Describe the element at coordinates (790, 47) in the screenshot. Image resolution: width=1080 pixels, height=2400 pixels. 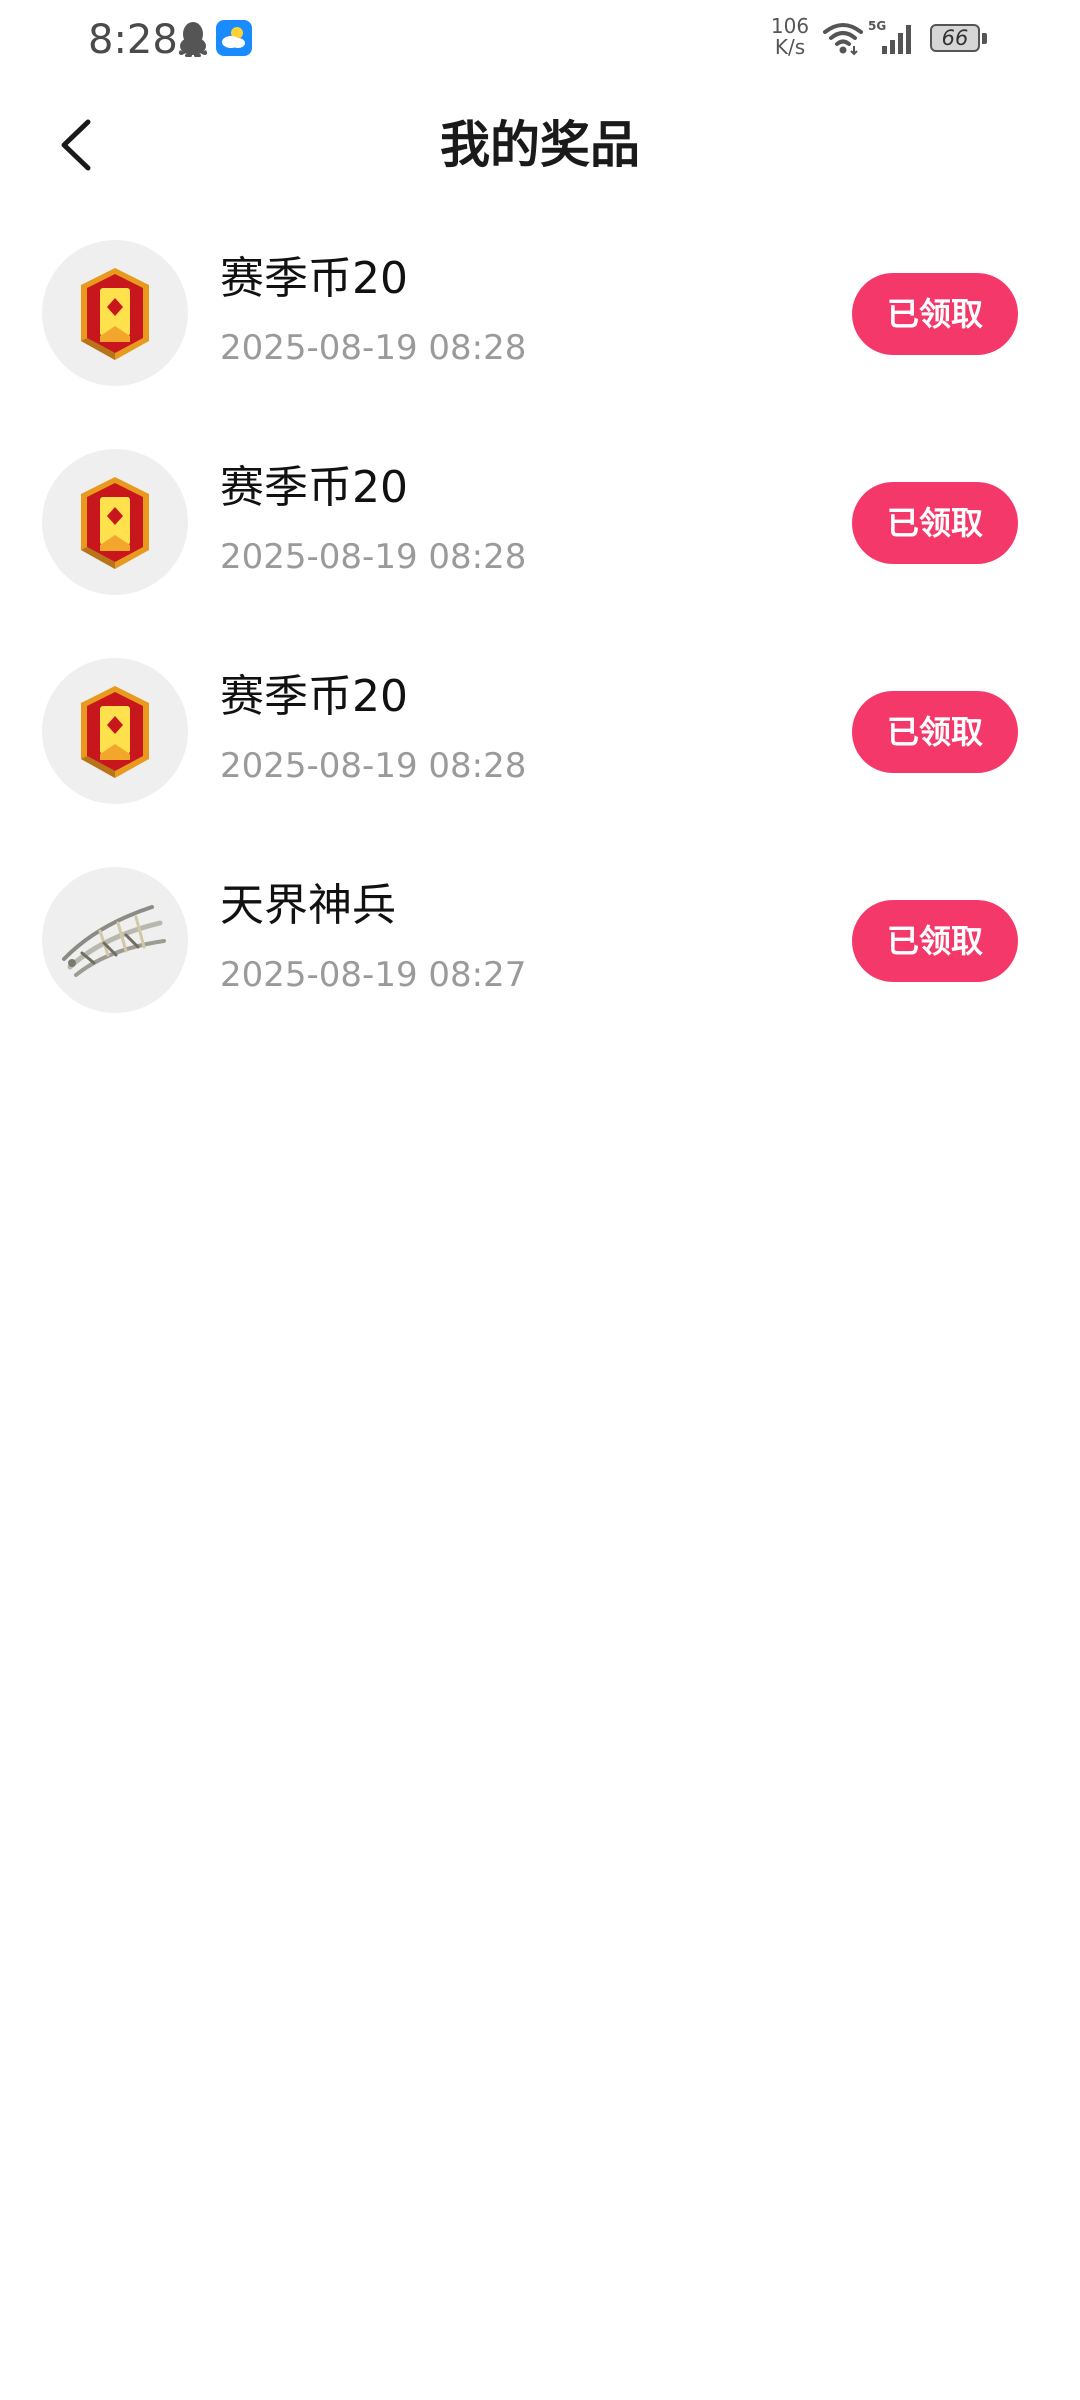
I see `network-speed-unit: K/s` at that location.